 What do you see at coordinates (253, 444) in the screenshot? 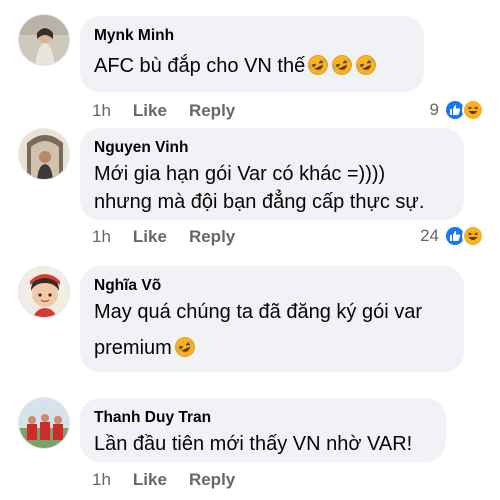
I see `comment-text: Lần đầu tiên mới thấy VN nhờ VAR!` at bounding box center [253, 444].